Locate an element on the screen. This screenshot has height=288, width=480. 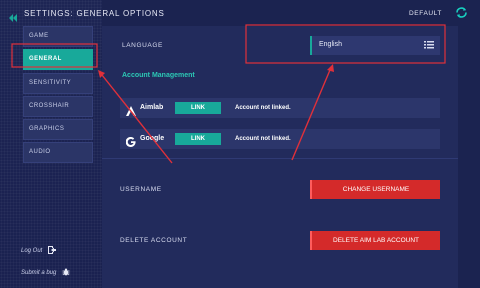
language-label: LANGUAGE is located at coordinates (142, 45).